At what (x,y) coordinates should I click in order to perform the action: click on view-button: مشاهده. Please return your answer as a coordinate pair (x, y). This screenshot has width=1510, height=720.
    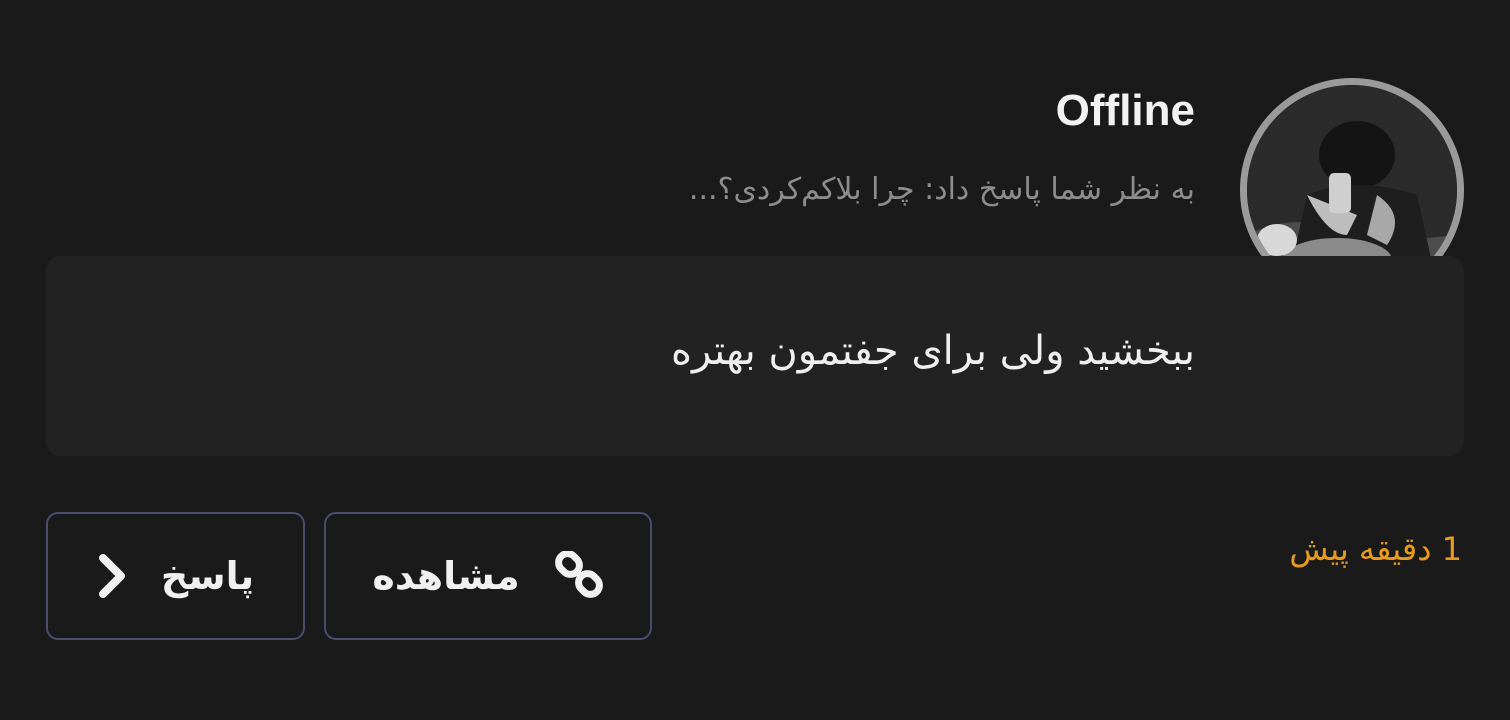
    Looking at the image, I should click on (488, 576).